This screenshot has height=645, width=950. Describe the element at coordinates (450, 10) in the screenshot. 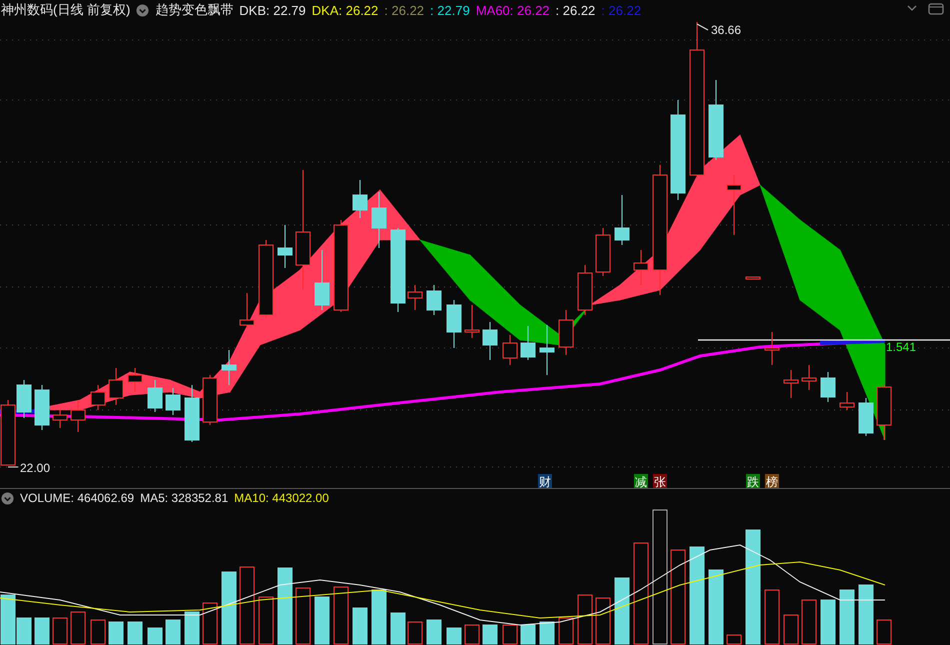

I see `legend-value: : 22.79` at that location.